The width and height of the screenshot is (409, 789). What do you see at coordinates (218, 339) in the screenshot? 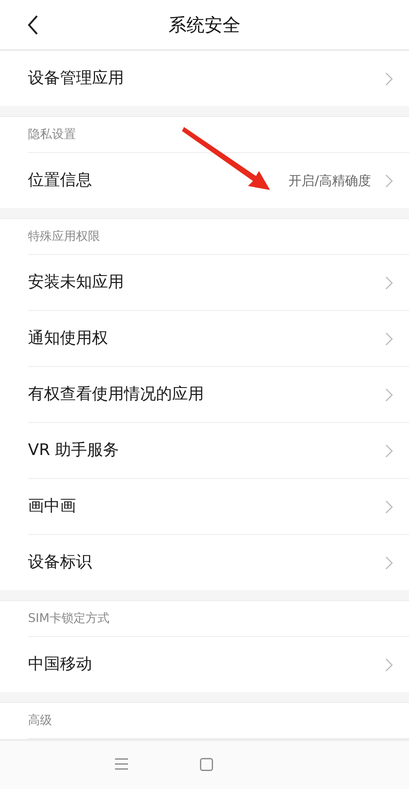
I see `settings-row: 通知使用权` at bounding box center [218, 339].